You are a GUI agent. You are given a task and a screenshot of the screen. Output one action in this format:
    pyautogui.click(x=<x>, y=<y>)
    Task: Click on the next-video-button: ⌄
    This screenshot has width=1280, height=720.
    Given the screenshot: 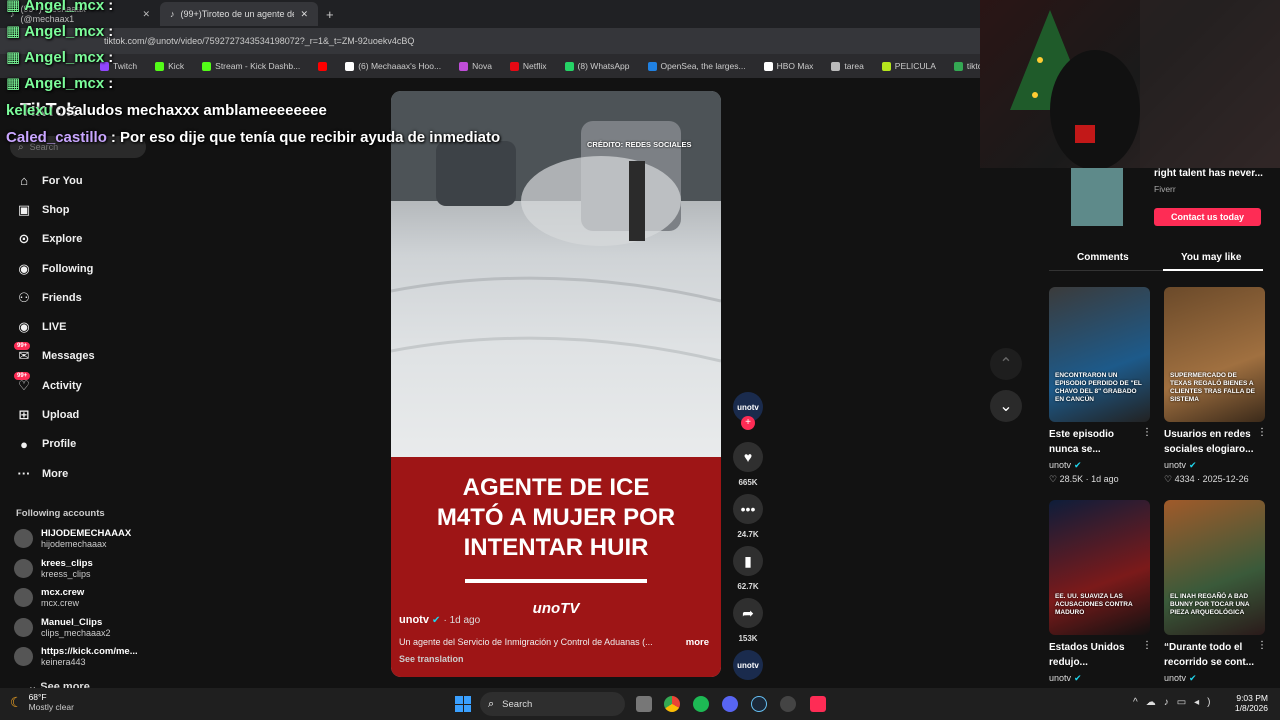 What is the action you would take?
    pyautogui.click(x=1006, y=406)
    